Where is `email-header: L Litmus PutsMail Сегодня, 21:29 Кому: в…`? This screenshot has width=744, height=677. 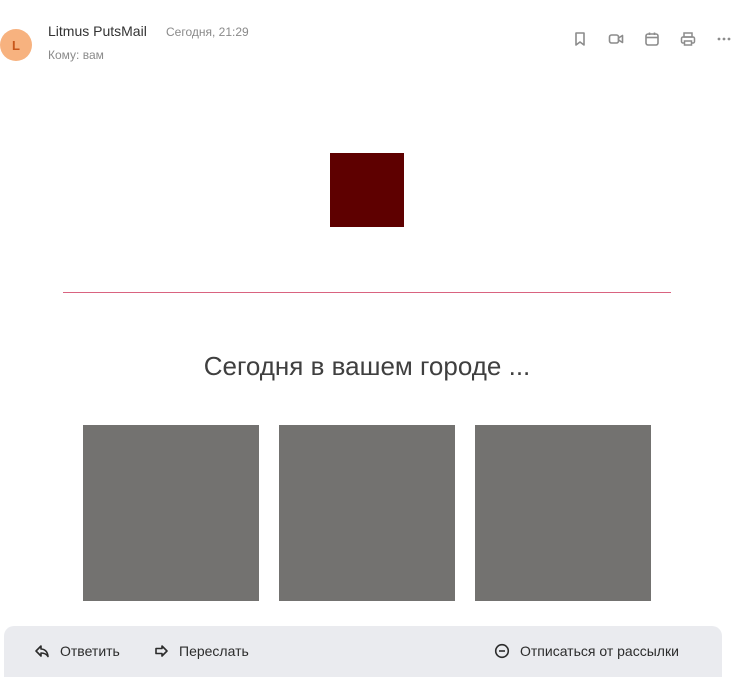
email-header: L Litmus PutsMail Сегодня, 21:29 Кому: в… is located at coordinates (372, 40).